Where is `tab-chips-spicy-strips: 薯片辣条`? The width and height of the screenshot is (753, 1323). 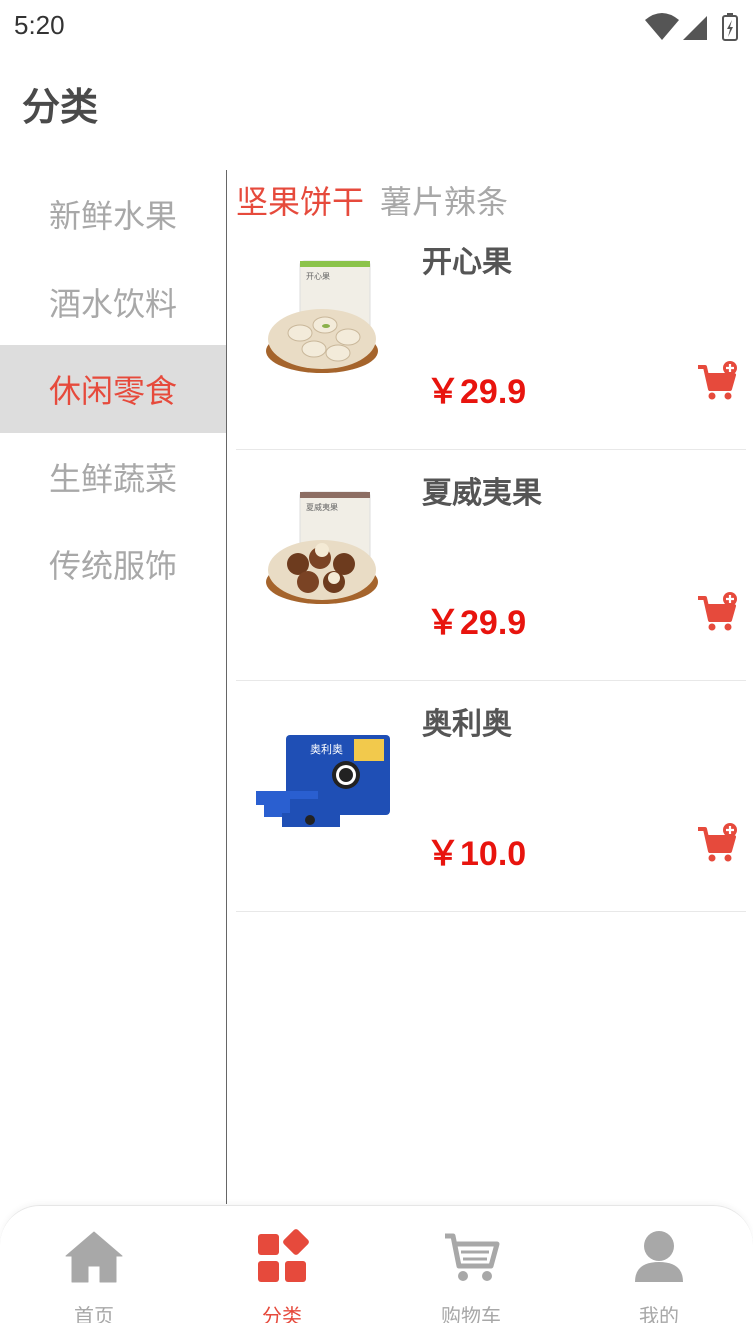
tab-chips-spicy-strips: 薯片辣条 is located at coordinates (444, 202).